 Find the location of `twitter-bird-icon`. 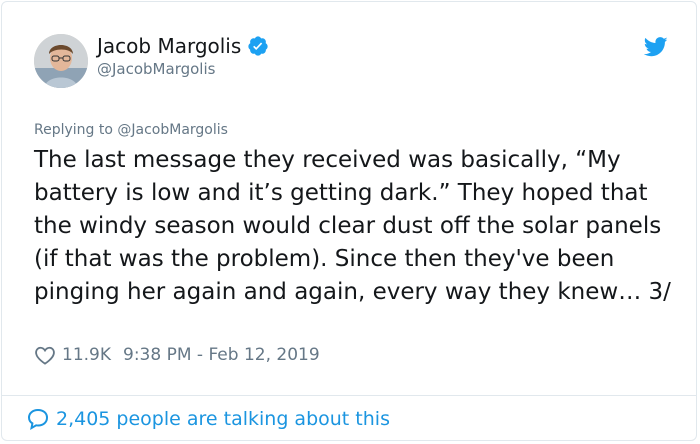

twitter-bird-icon is located at coordinates (656, 47).